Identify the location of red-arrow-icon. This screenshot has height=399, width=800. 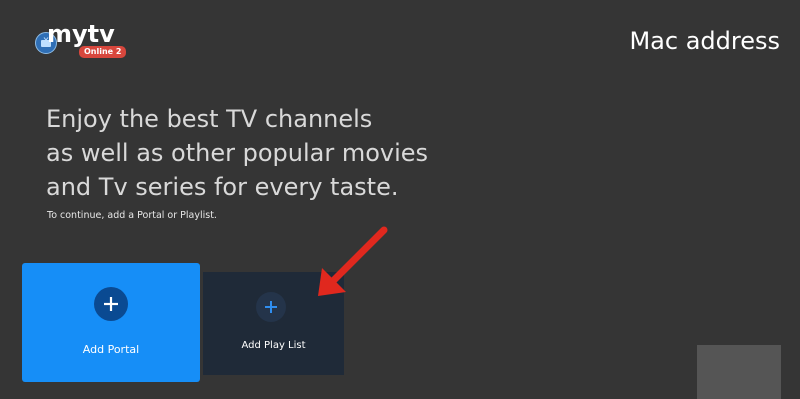
(353, 261).